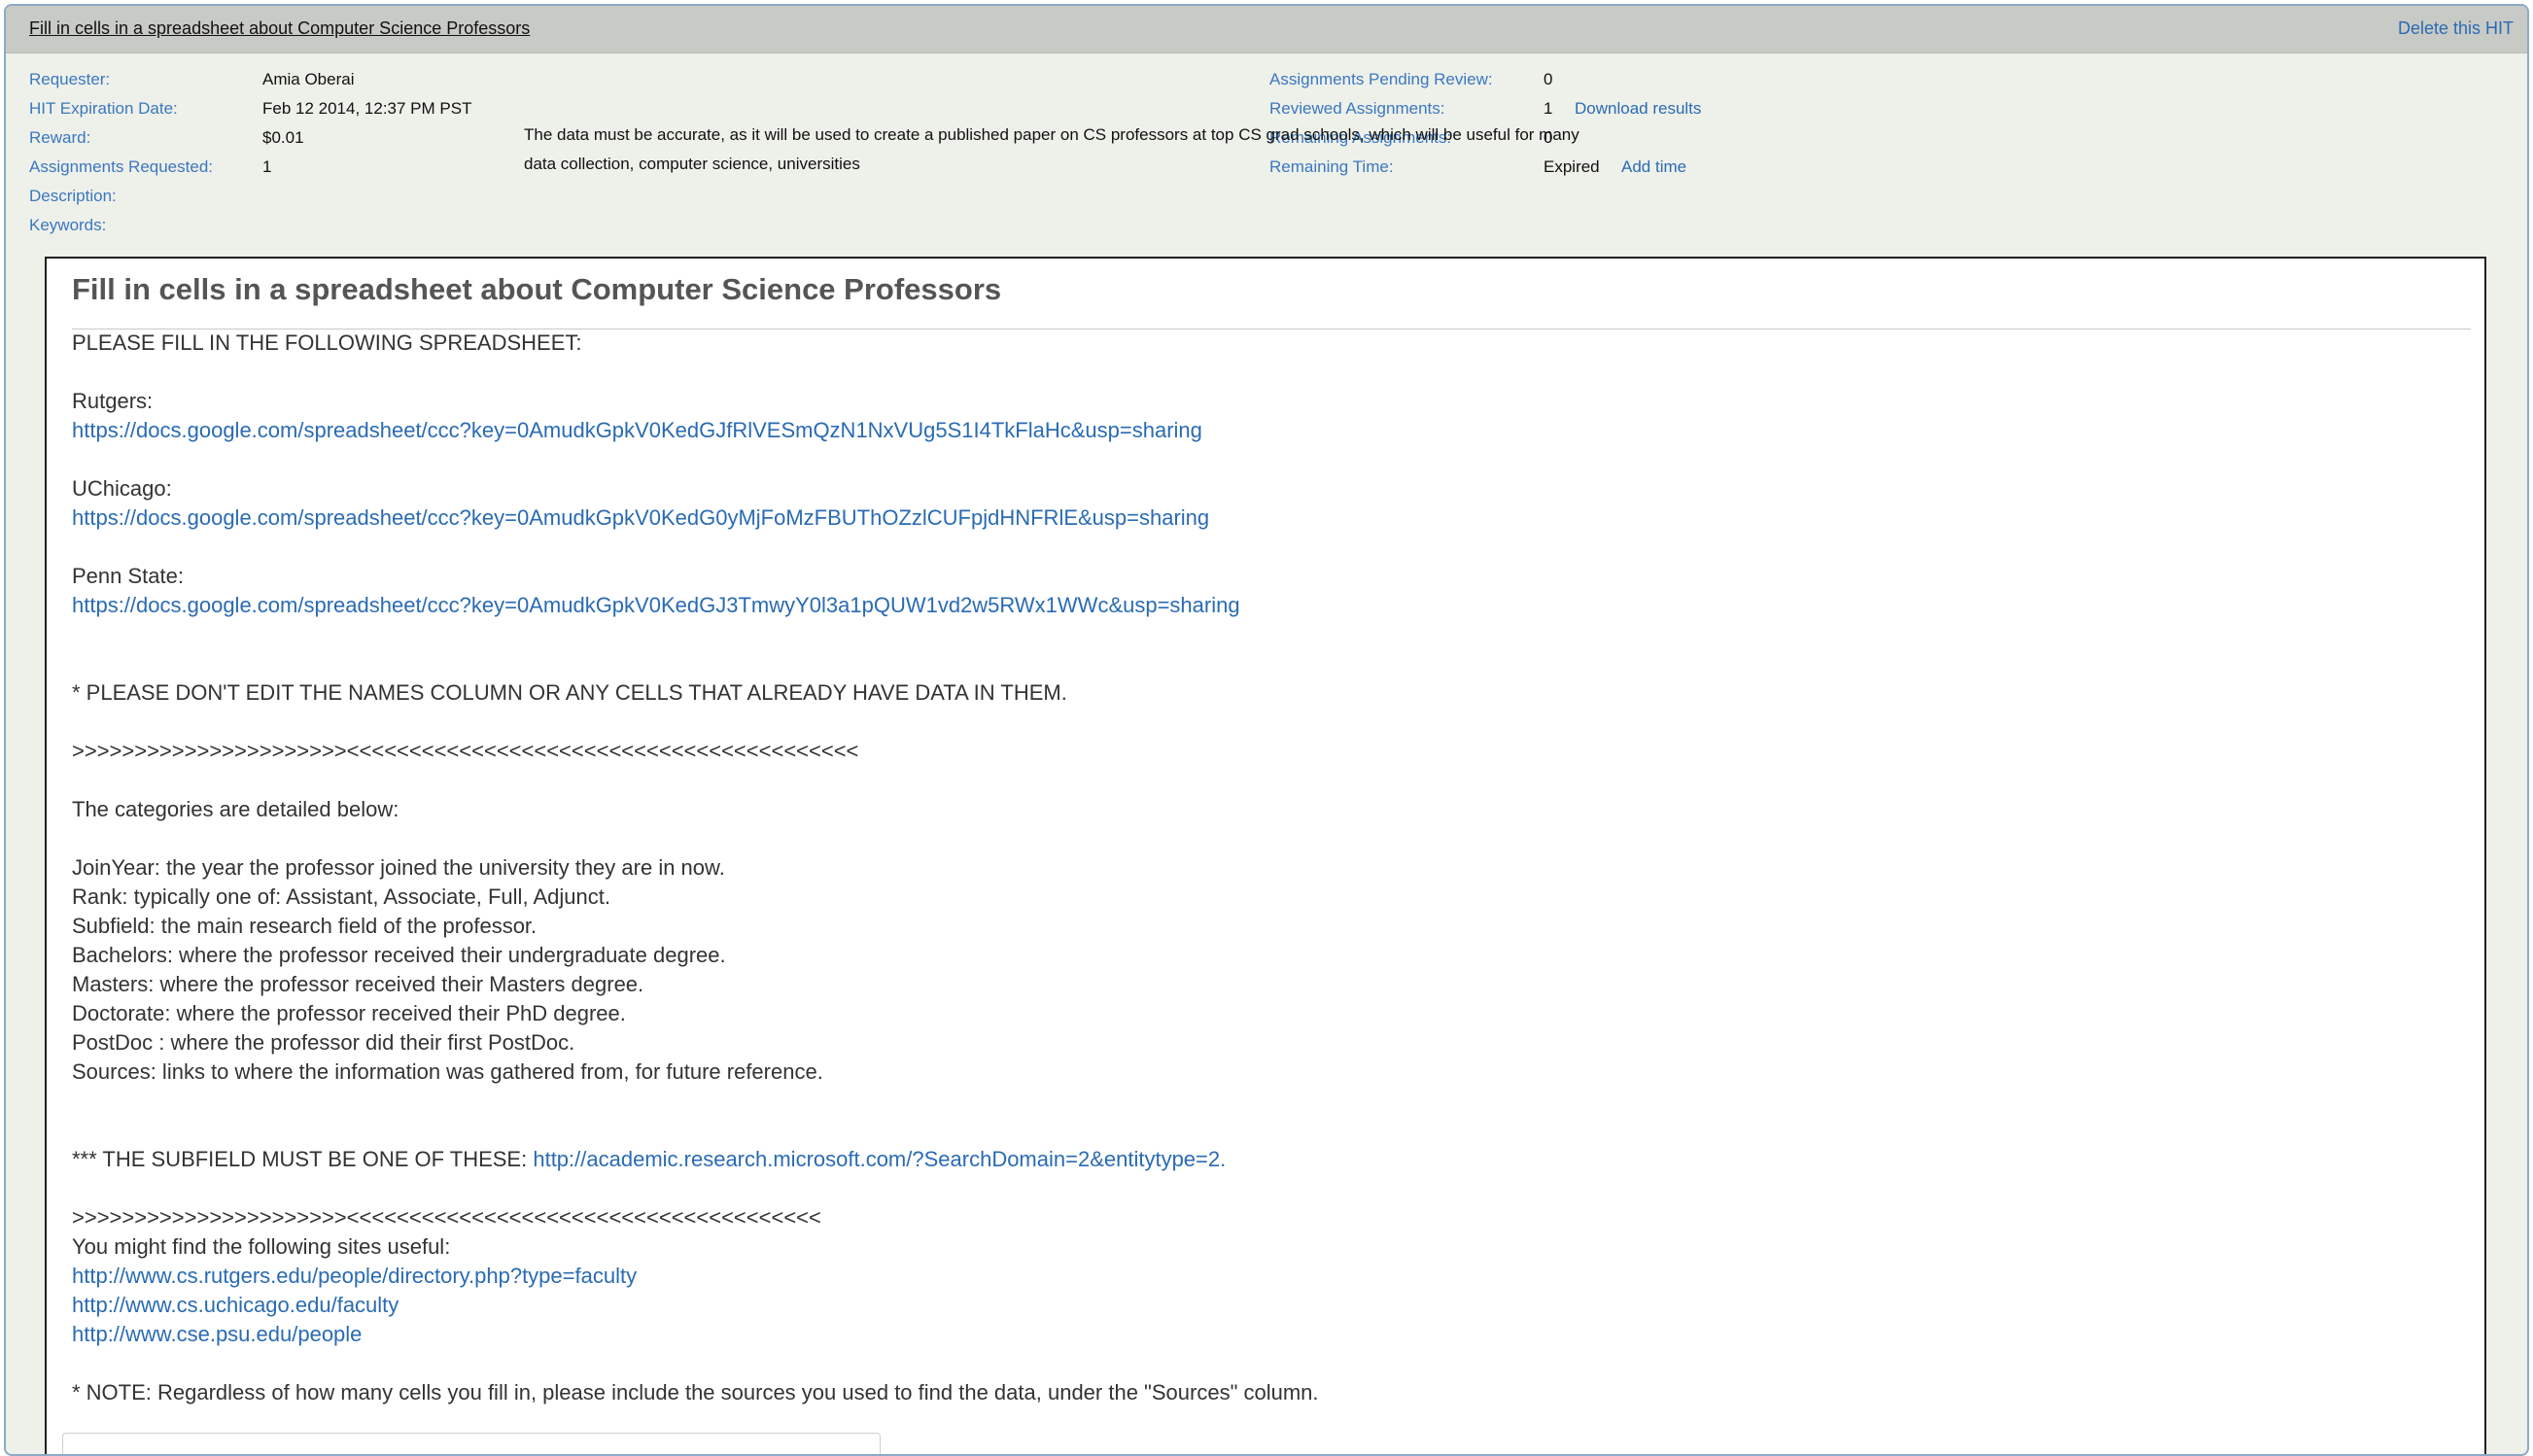 Image resolution: width=2533 pixels, height=1456 pixels. What do you see at coordinates (73, 196) in the screenshot?
I see `description-label: Description:` at bounding box center [73, 196].